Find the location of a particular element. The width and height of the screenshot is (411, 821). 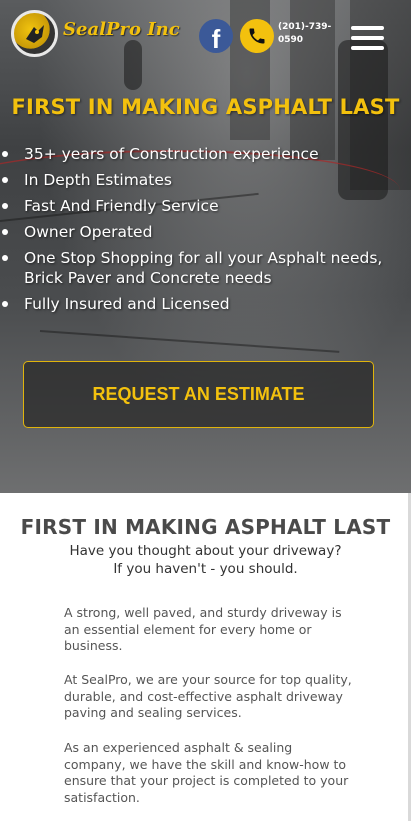

brand-name: SealPro Inc is located at coordinates (121, 29).